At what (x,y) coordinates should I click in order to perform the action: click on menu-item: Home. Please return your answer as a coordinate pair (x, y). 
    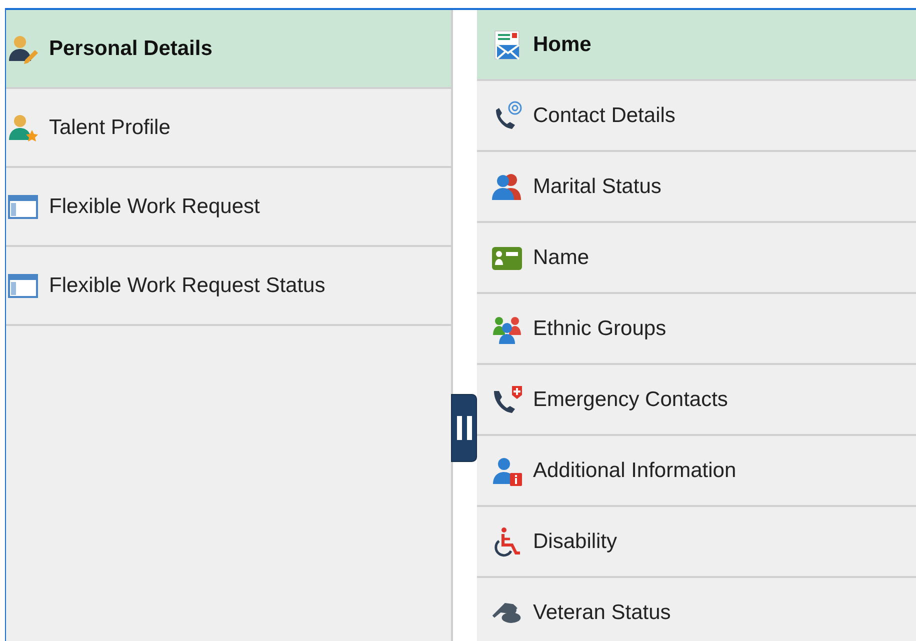
    Looking at the image, I should click on (696, 45).